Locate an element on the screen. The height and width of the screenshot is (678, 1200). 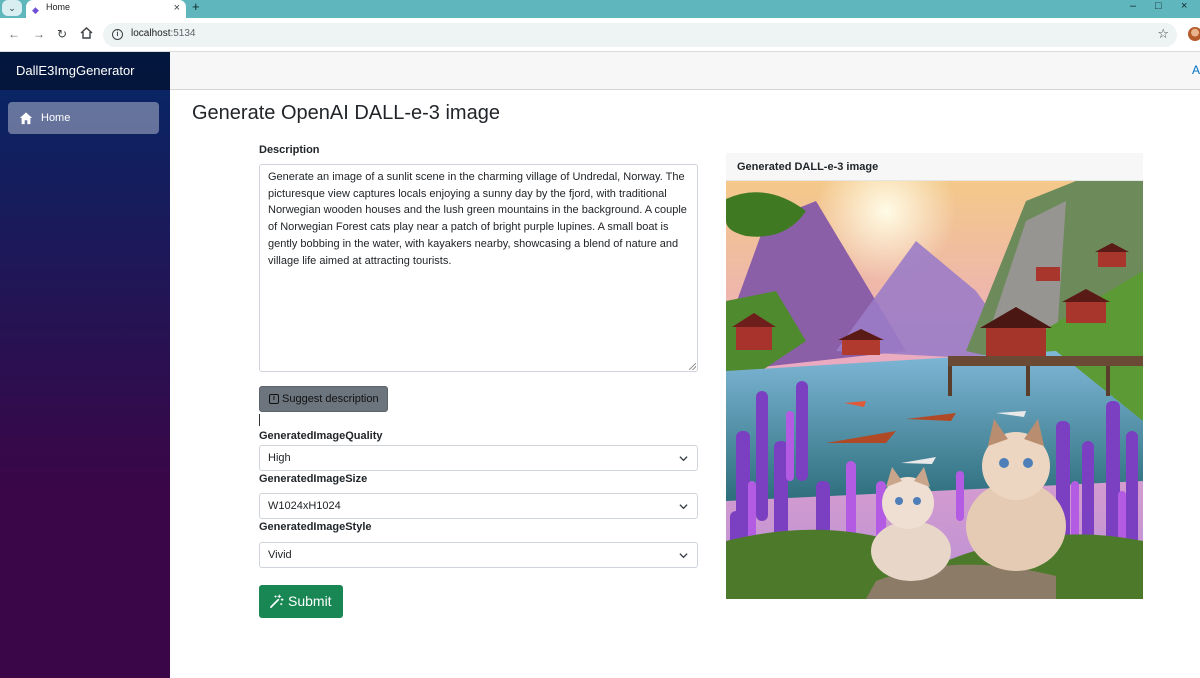
site-info-icon: i is located at coordinates (117, 34).